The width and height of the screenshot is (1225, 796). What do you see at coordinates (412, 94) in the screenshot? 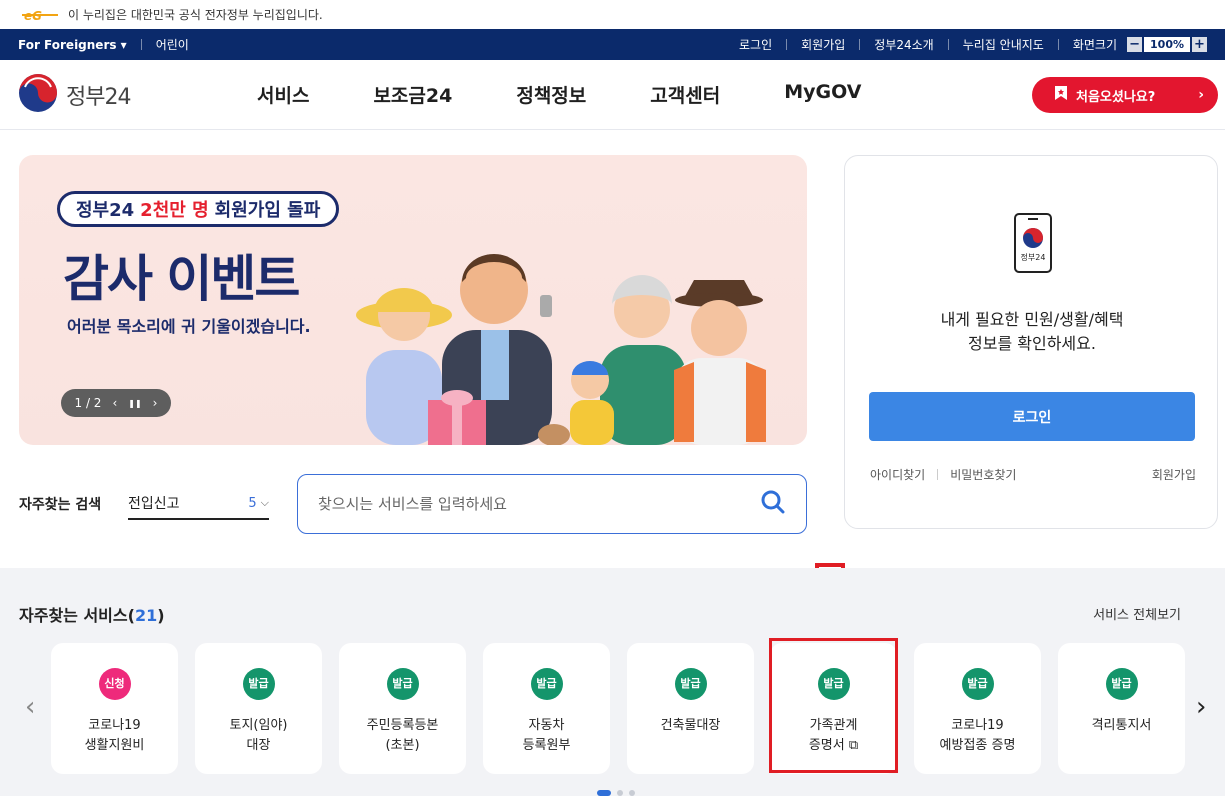
I see `nav-subsidy24: 보조금24` at bounding box center [412, 94].